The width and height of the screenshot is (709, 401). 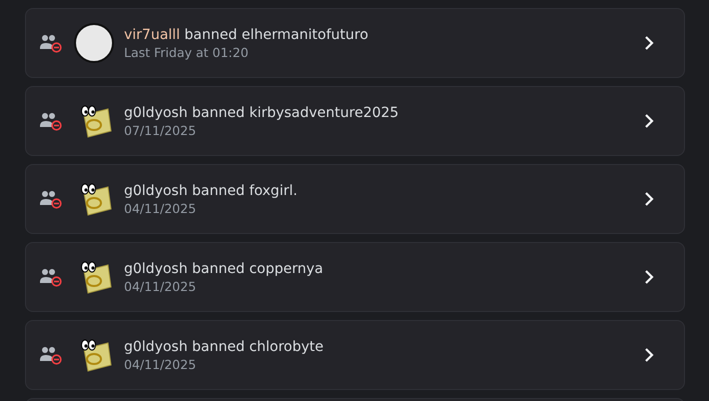 I want to click on avatar, so click(x=94, y=43).